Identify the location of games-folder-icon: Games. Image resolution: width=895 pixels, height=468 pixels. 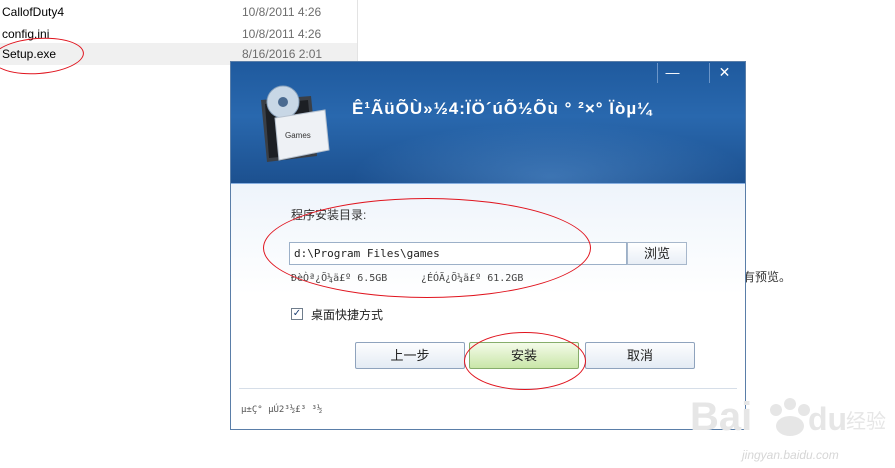
(295, 123).